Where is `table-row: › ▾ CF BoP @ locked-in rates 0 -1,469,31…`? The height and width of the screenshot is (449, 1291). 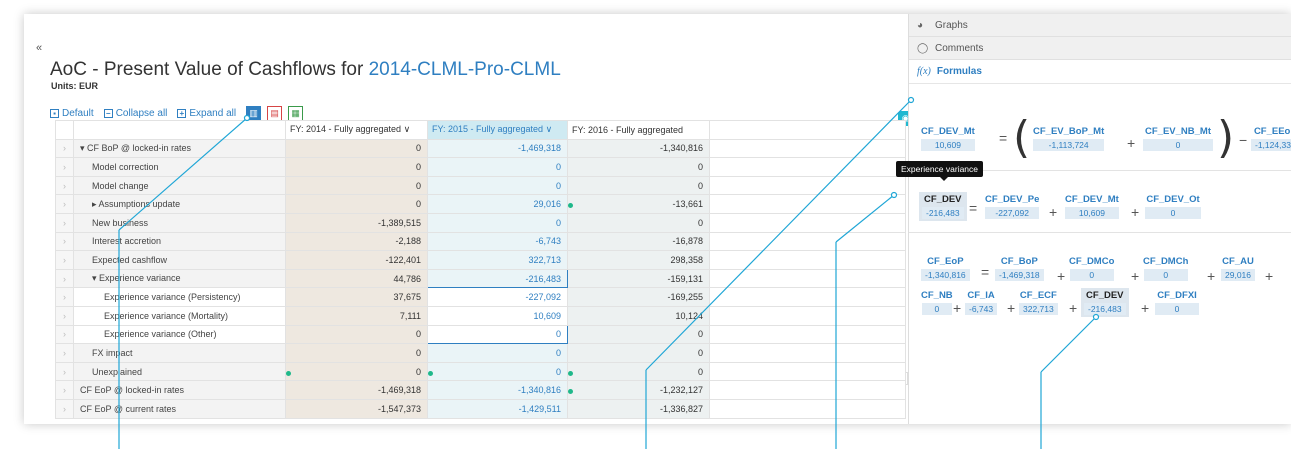 table-row: › ▾ CF BoP @ locked-in rates 0 -1,469,31… is located at coordinates (480, 148).